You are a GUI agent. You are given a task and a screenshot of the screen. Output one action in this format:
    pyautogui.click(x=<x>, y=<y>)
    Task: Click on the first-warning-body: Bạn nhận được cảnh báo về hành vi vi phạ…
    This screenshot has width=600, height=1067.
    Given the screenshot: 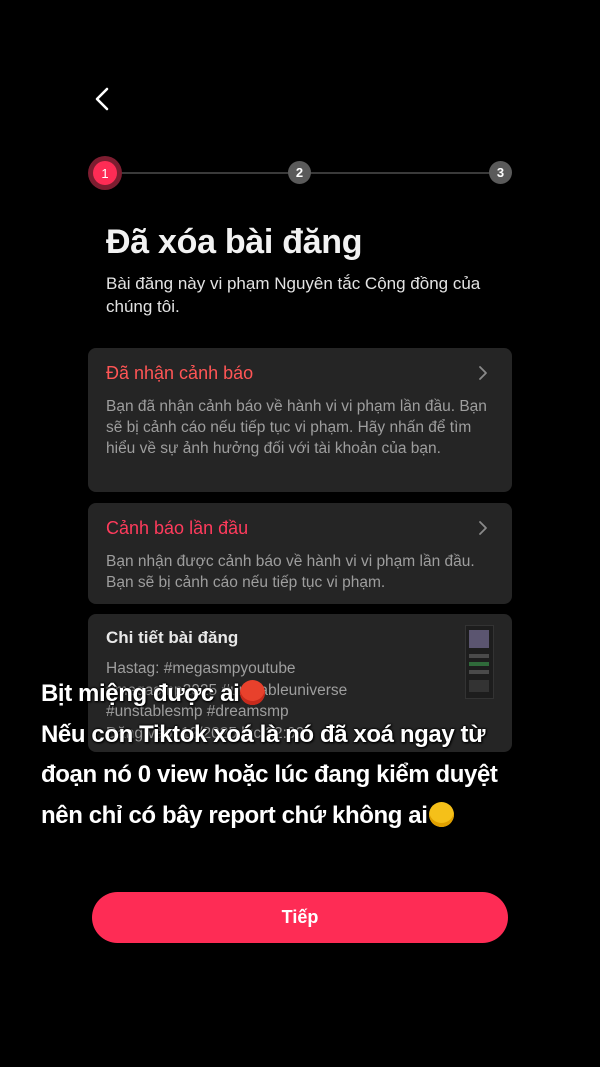 What is the action you would take?
    pyautogui.click(x=290, y=572)
    